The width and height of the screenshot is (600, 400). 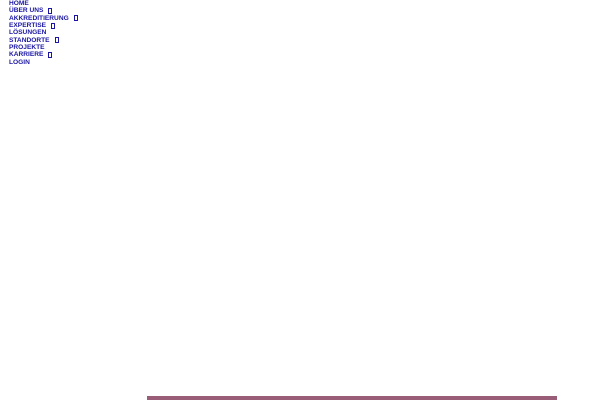 What do you see at coordinates (26, 11) in the screenshot?
I see `nav-item-label: ÜBER UNS` at bounding box center [26, 11].